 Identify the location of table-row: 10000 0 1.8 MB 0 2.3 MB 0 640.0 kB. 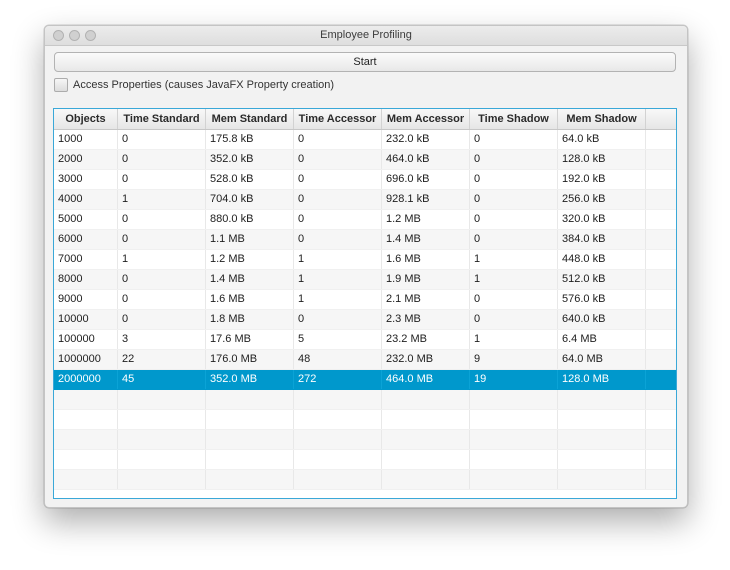
(365, 320).